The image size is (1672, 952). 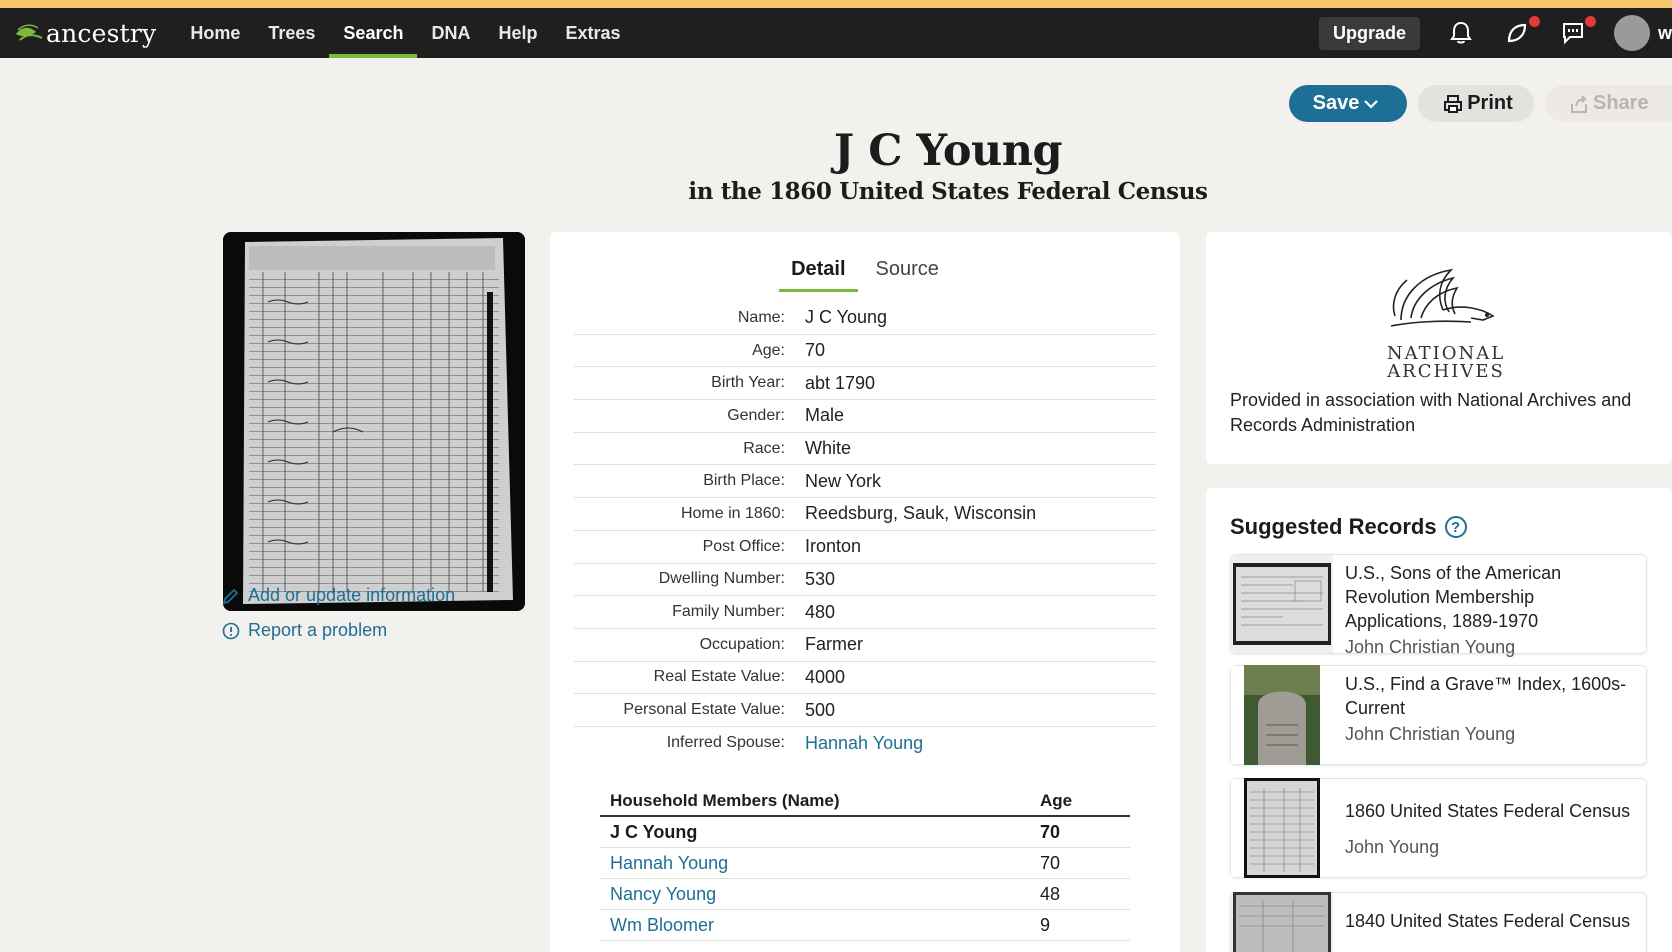 What do you see at coordinates (744, 481) in the screenshot?
I see `detail-label: Birth Place:` at bounding box center [744, 481].